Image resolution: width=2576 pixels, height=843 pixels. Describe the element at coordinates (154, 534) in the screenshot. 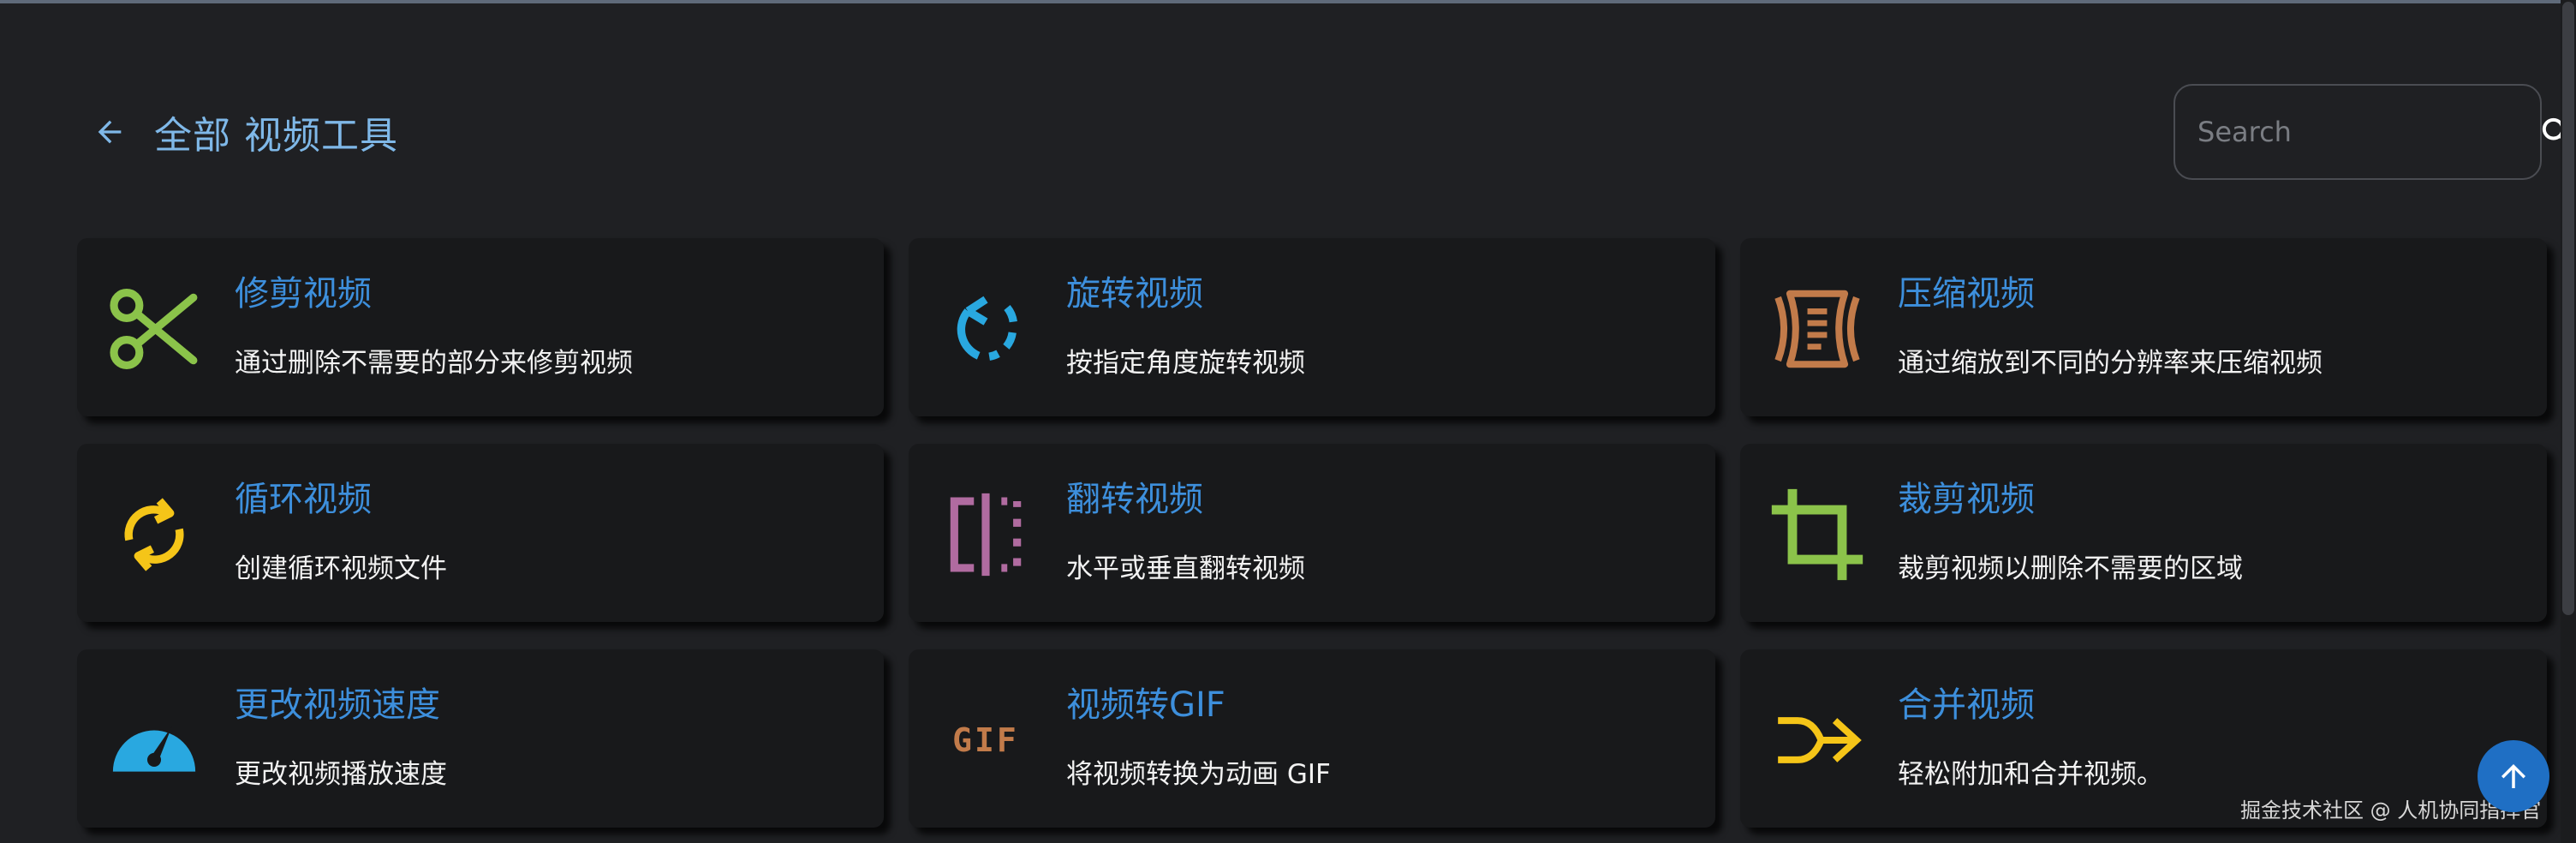

I see `loop-icon` at that location.